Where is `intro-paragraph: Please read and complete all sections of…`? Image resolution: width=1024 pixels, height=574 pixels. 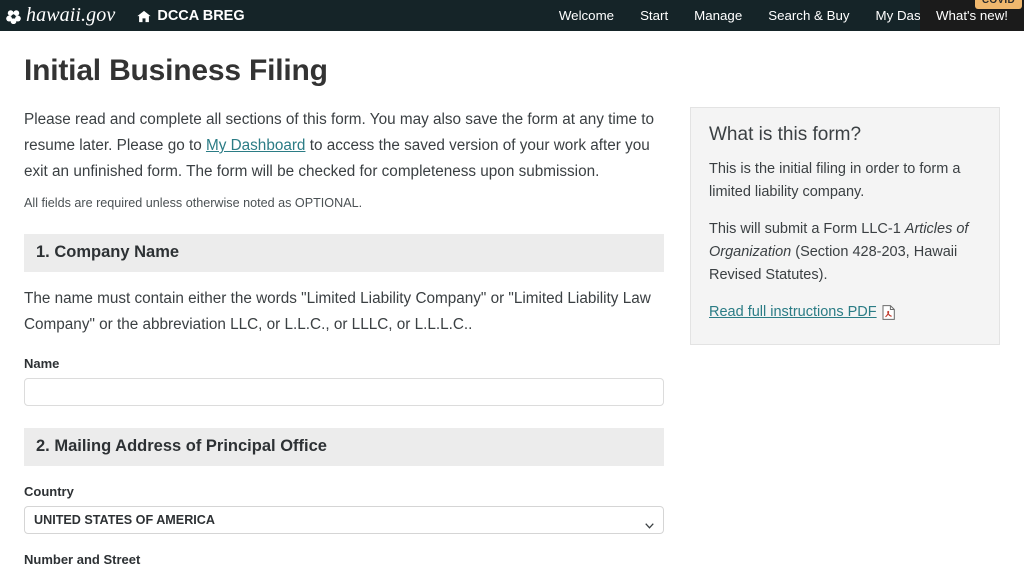
intro-paragraph: Please read and complete all sections of… is located at coordinates (344, 146).